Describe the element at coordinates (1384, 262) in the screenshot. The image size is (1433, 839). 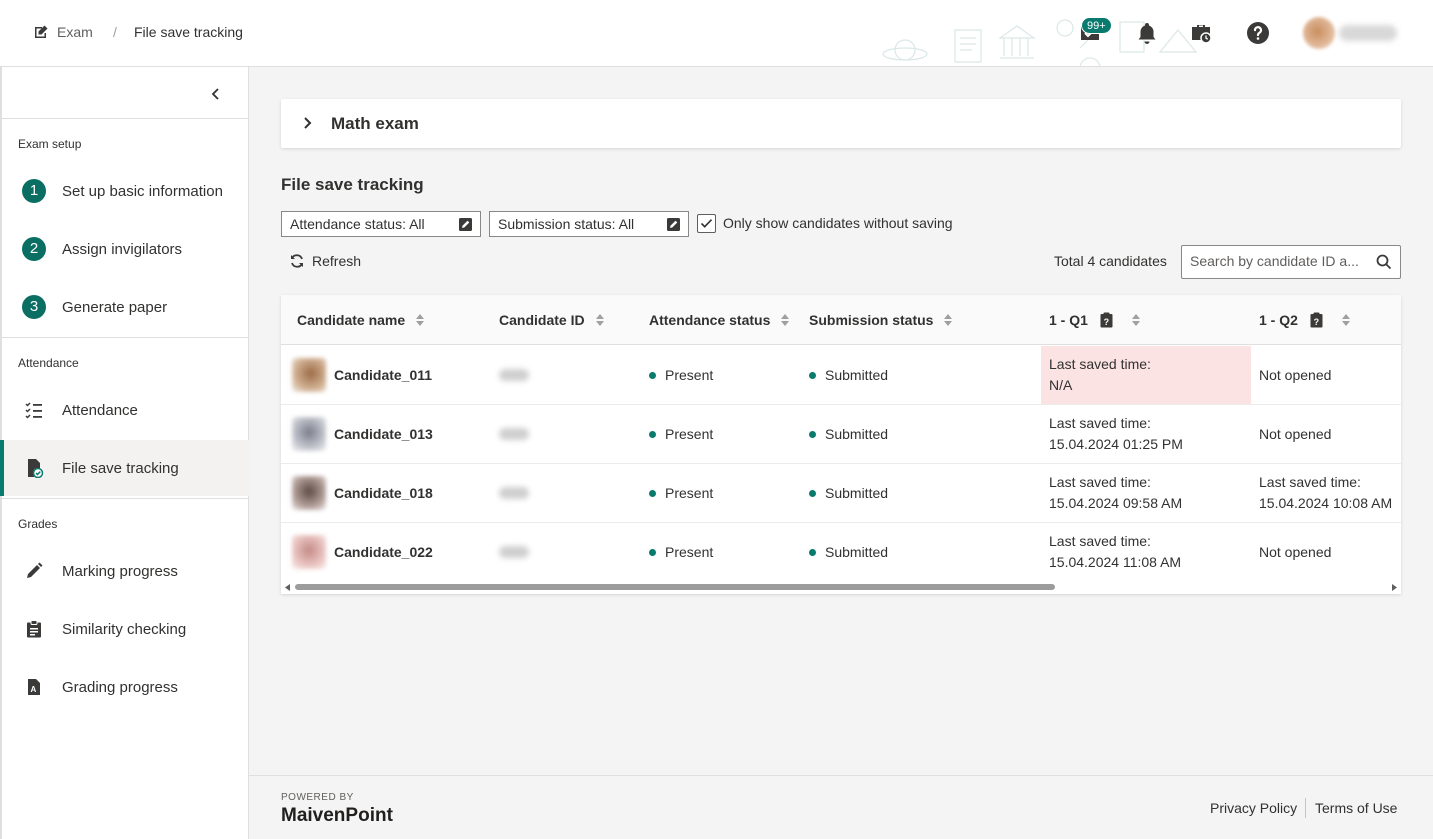
I see `search-icon` at that location.